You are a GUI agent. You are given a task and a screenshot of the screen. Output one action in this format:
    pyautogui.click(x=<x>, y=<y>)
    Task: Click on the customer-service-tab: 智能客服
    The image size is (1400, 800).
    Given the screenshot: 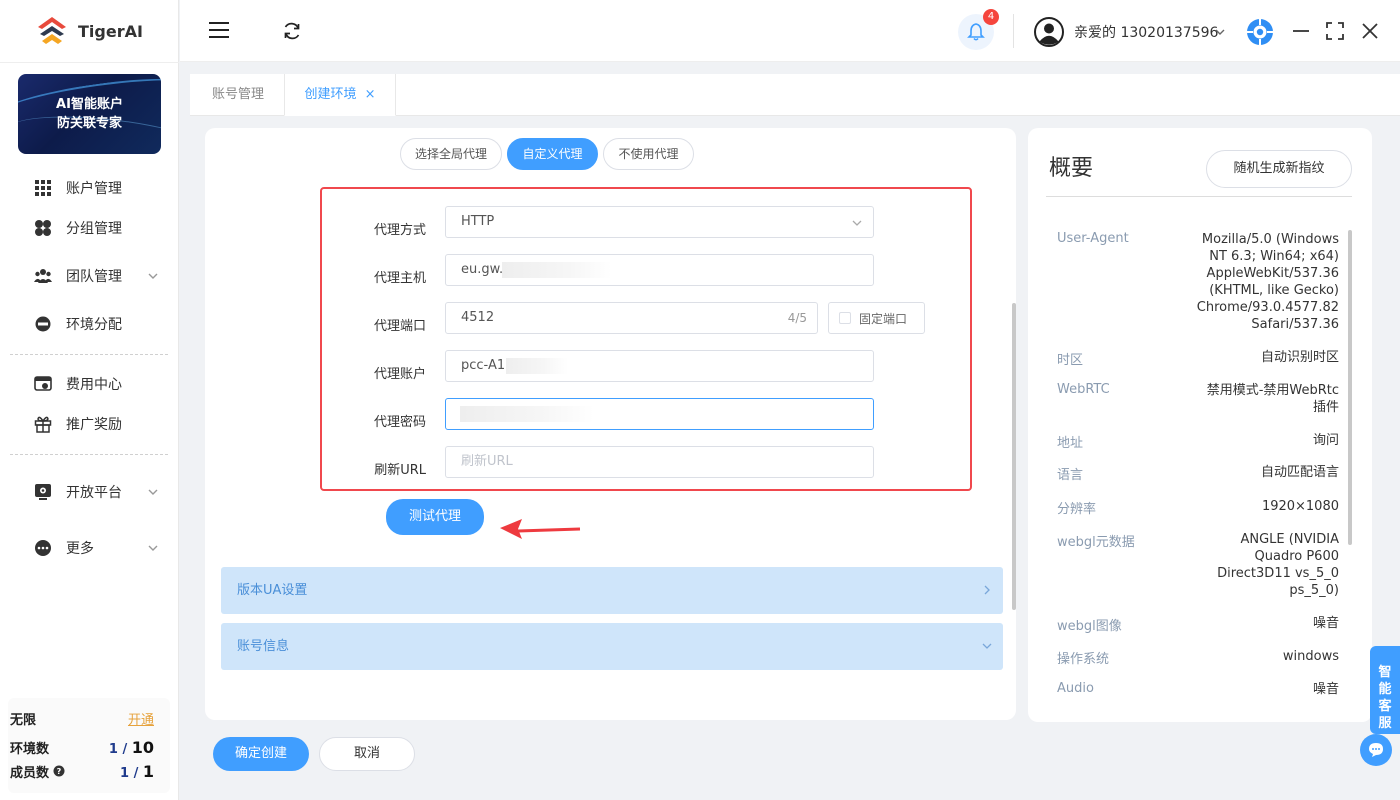 What is the action you would take?
    pyautogui.click(x=1385, y=690)
    